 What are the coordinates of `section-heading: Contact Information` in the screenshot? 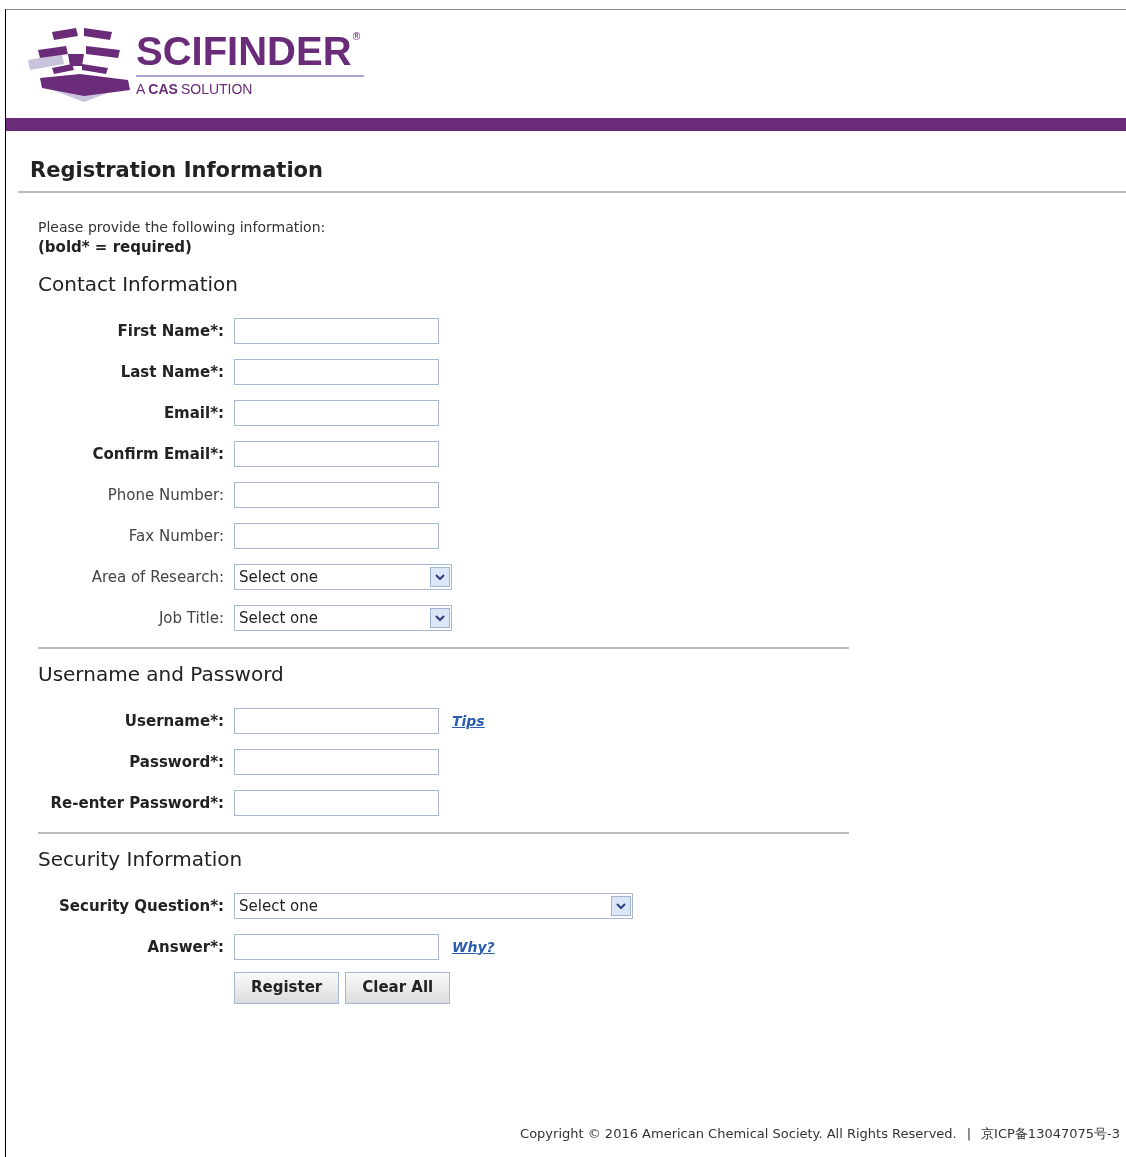 It's located at (138, 284).